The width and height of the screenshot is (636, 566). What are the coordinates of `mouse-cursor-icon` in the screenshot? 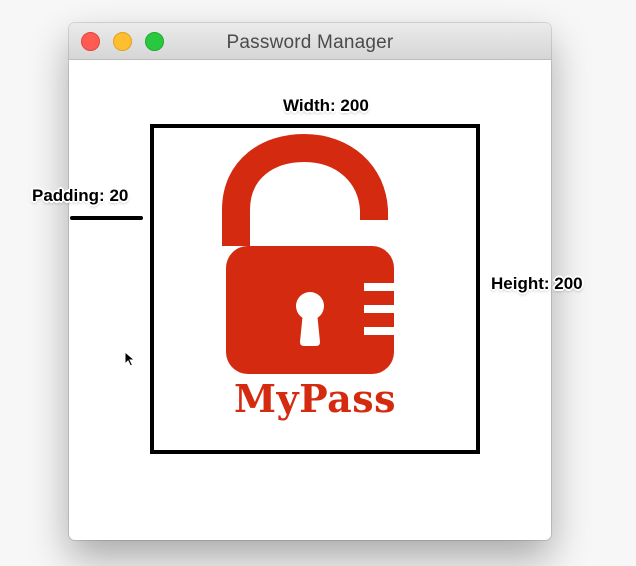 It's located at (130, 359).